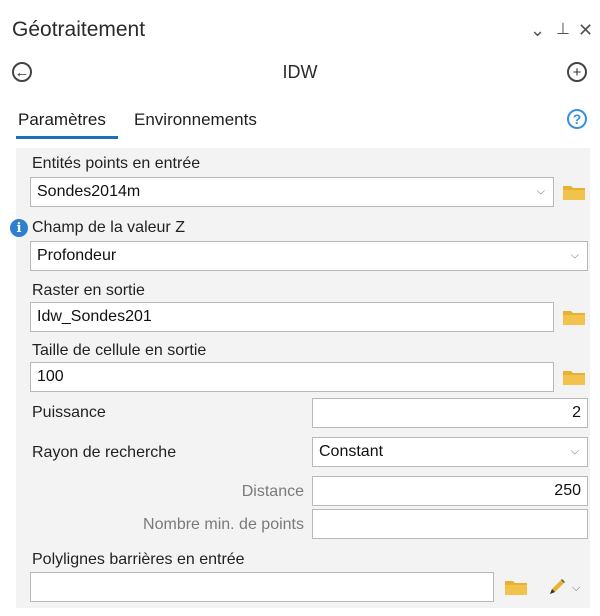  What do you see at coordinates (67, 137) in the screenshot?
I see `active-tab-indicator` at bounding box center [67, 137].